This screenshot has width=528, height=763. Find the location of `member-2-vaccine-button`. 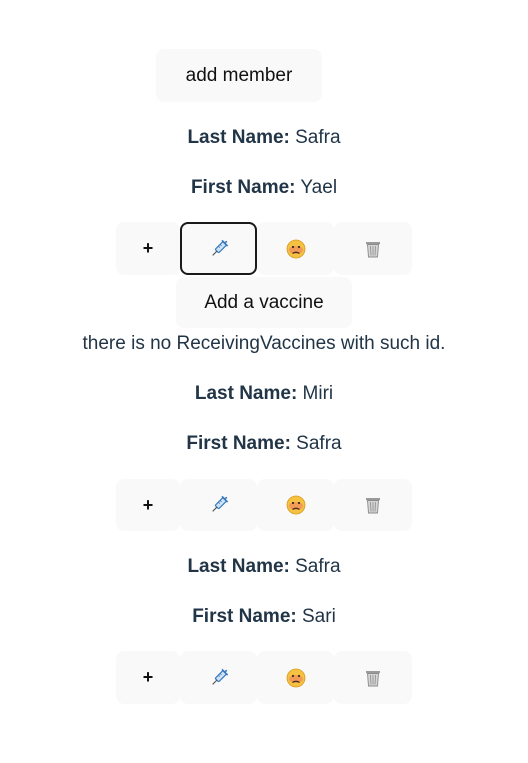

member-2-vaccine-button is located at coordinates (218, 505).